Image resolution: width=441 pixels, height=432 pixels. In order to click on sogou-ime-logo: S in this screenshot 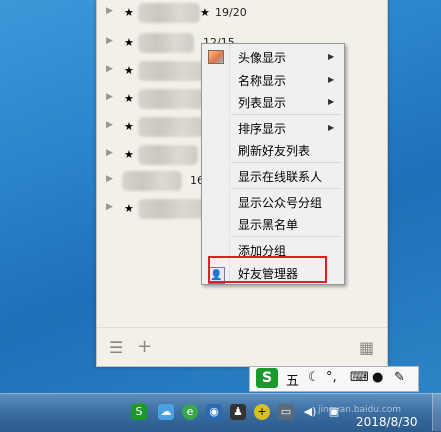, I will do `click(267, 378)`.